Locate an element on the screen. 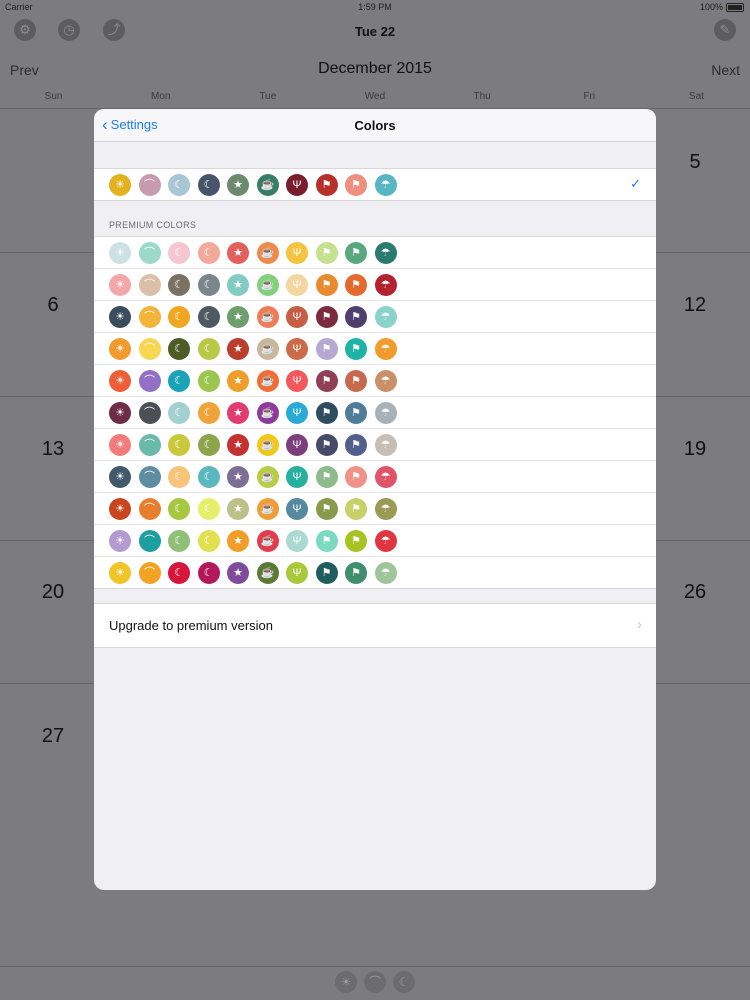 The height and width of the screenshot is (1000, 750). top-toolbar: ⚙ ◷ ⤴ Tue 22 ✎ is located at coordinates (375, 31).